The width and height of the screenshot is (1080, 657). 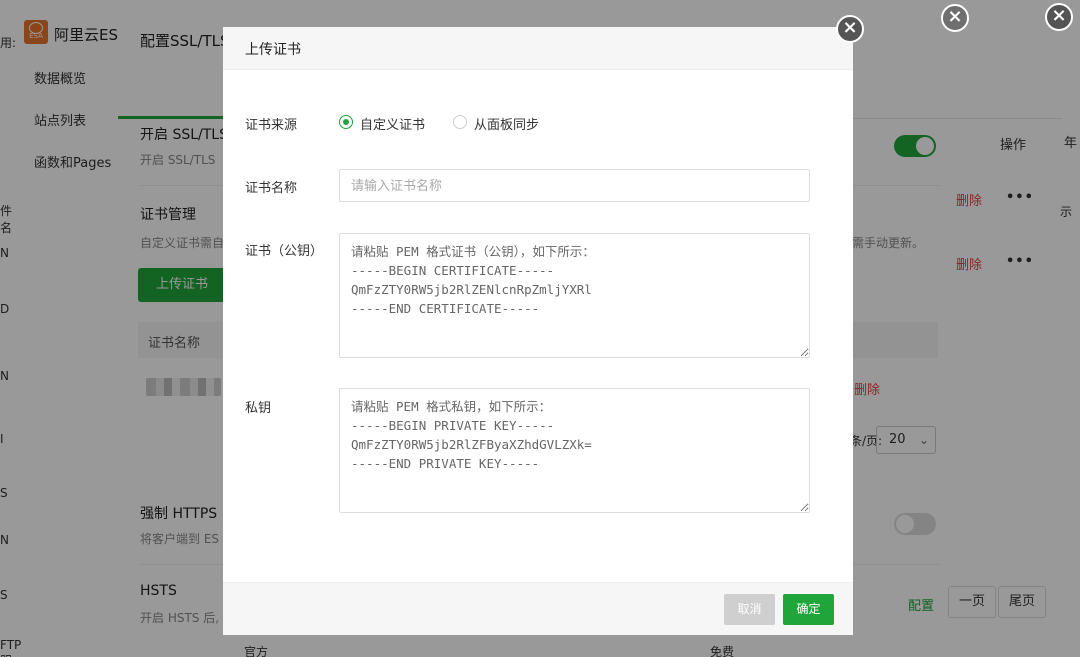 What do you see at coordinates (538, 48) in the screenshot?
I see `modal-header: 上传证书` at bounding box center [538, 48].